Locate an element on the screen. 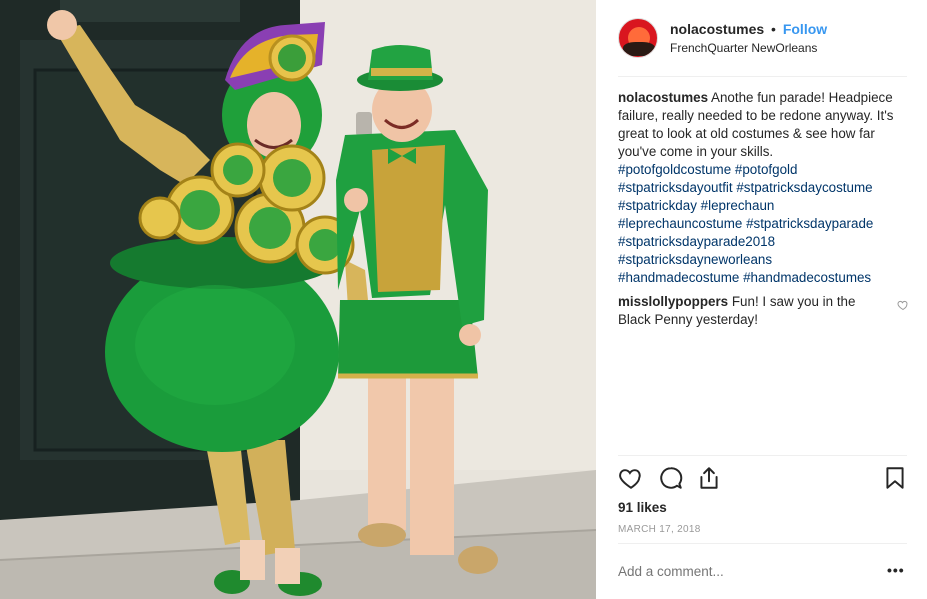 This screenshot has height=599, width=927. comment-text-line: Black Penny yesterday! is located at coordinates (688, 319).